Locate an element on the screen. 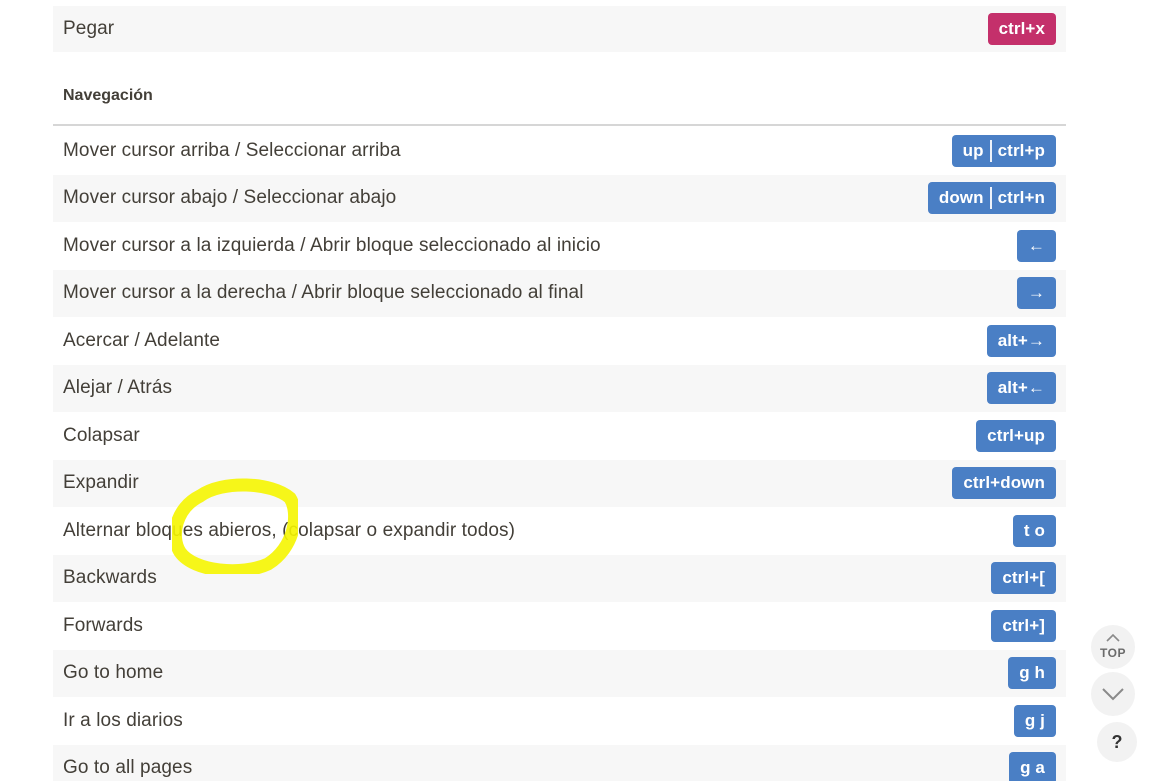 The width and height of the screenshot is (1149, 781). section-title: Navegación is located at coordinates (108, 95).